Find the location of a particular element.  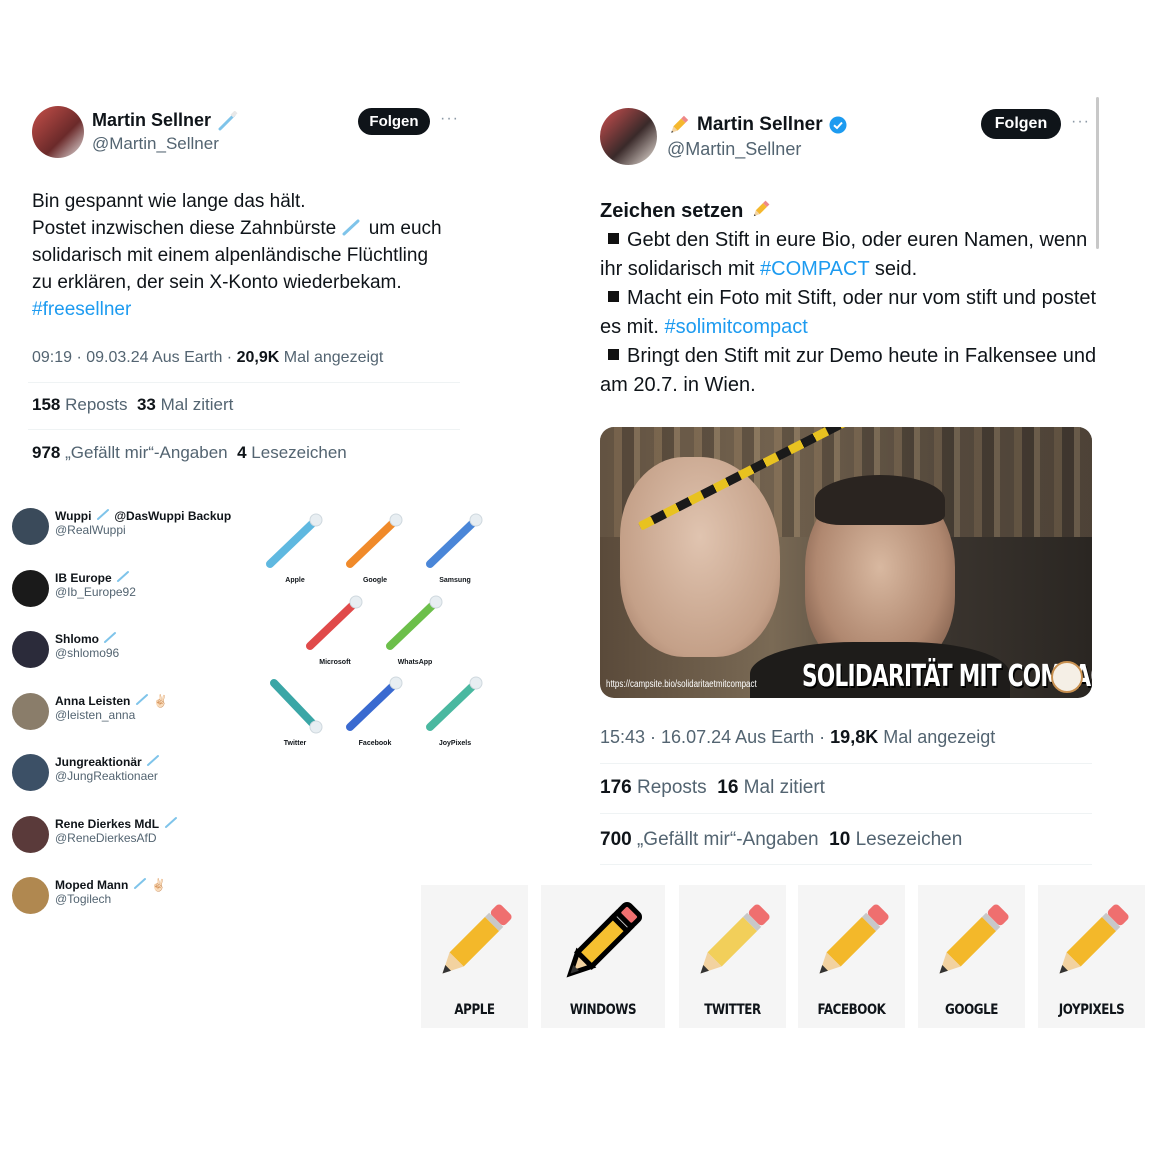

toothbrush-emoji-twitter: Twitter is located at coordinates (295, 713).